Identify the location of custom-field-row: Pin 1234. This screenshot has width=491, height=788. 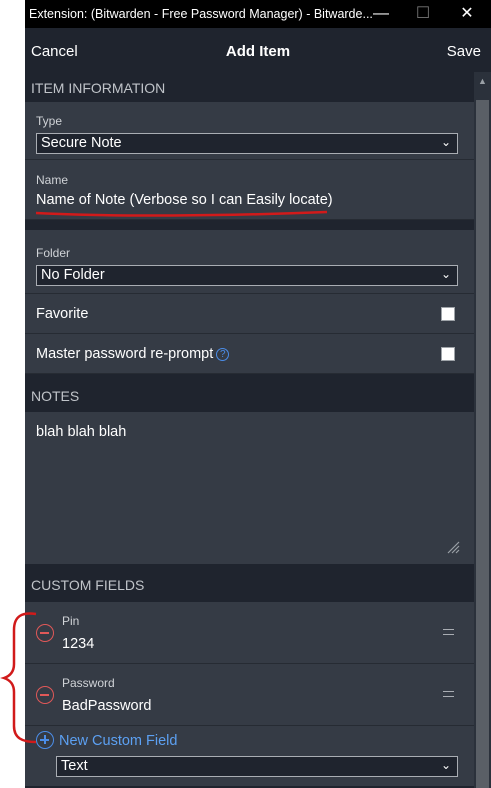
(249, 633).